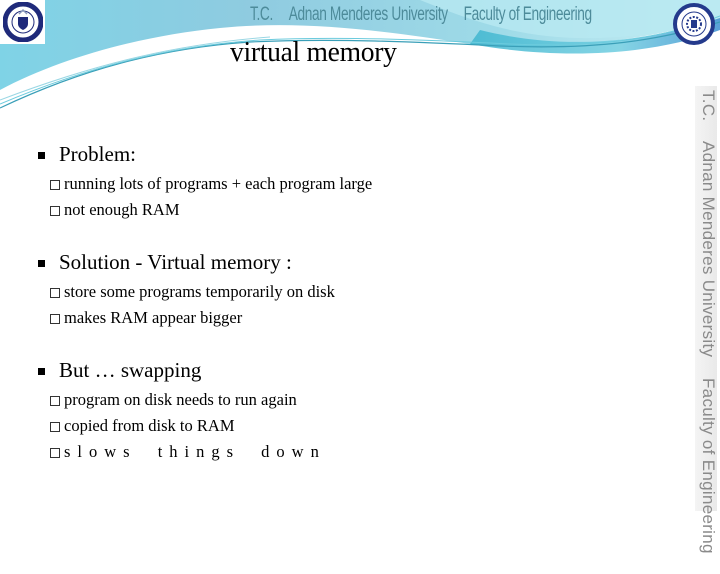  I want to click on university-seal-icon, so click(22, 22).